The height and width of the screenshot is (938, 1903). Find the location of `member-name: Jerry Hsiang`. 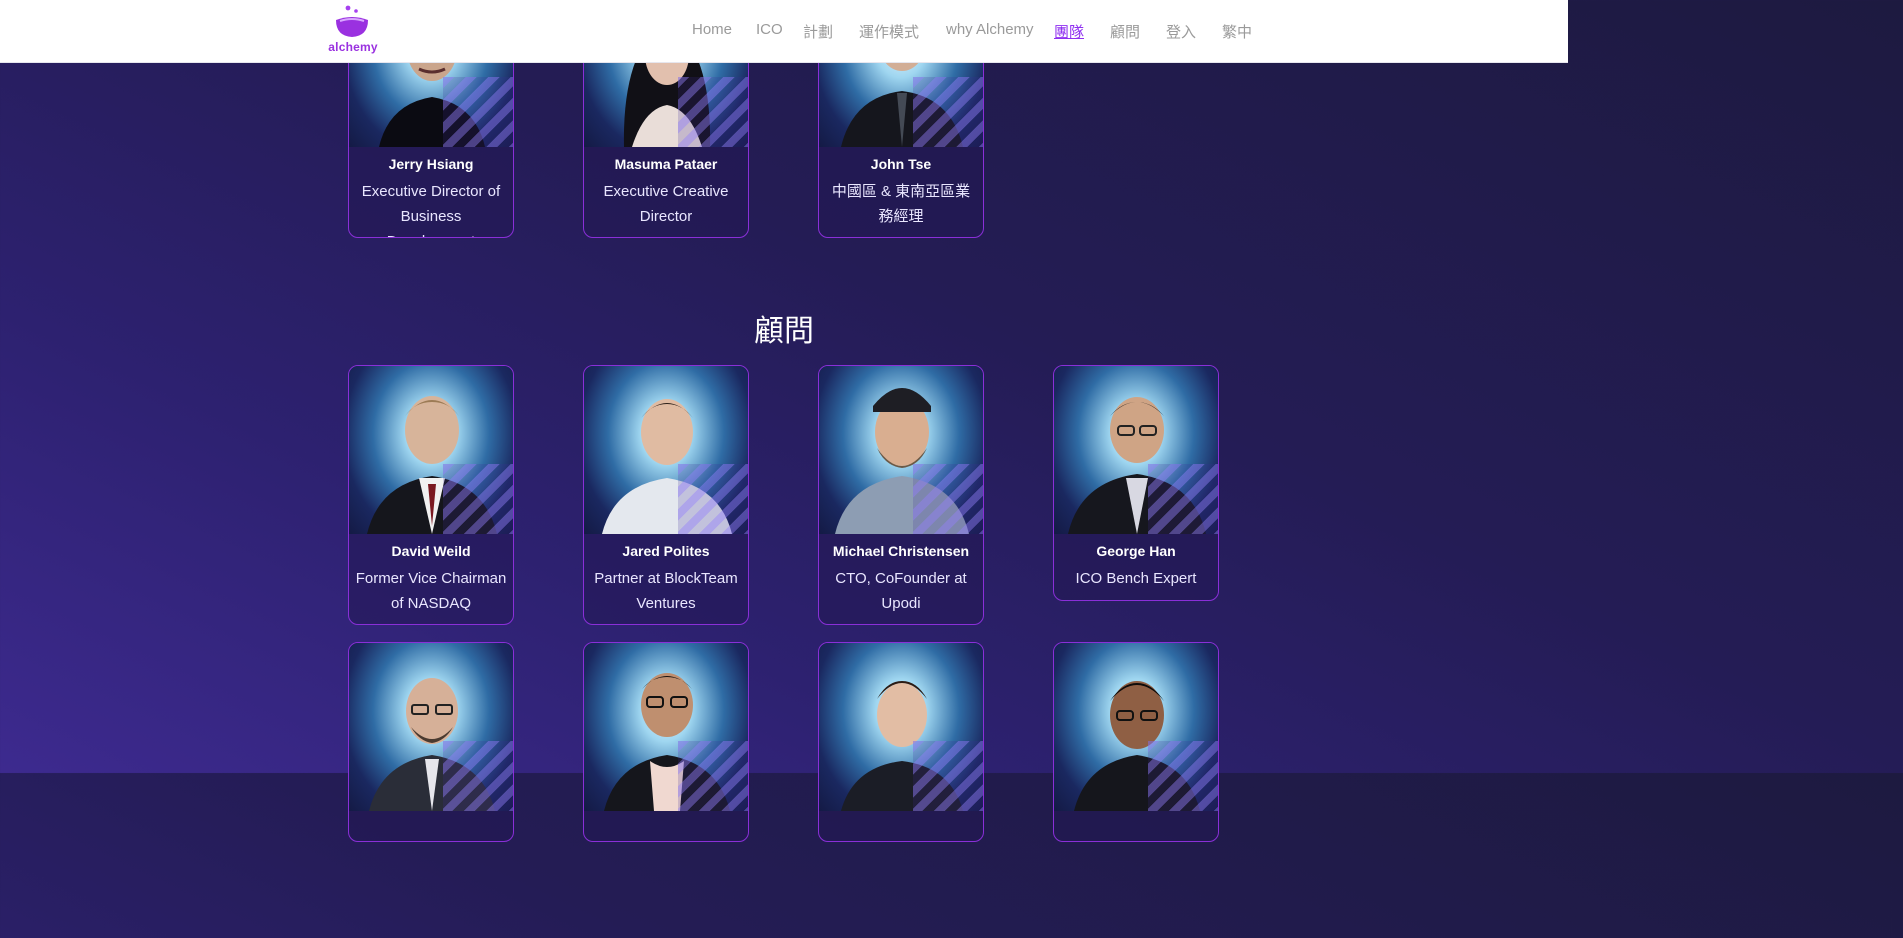

member-name: Jerry Hsiang is located at coordinates (431, 164).